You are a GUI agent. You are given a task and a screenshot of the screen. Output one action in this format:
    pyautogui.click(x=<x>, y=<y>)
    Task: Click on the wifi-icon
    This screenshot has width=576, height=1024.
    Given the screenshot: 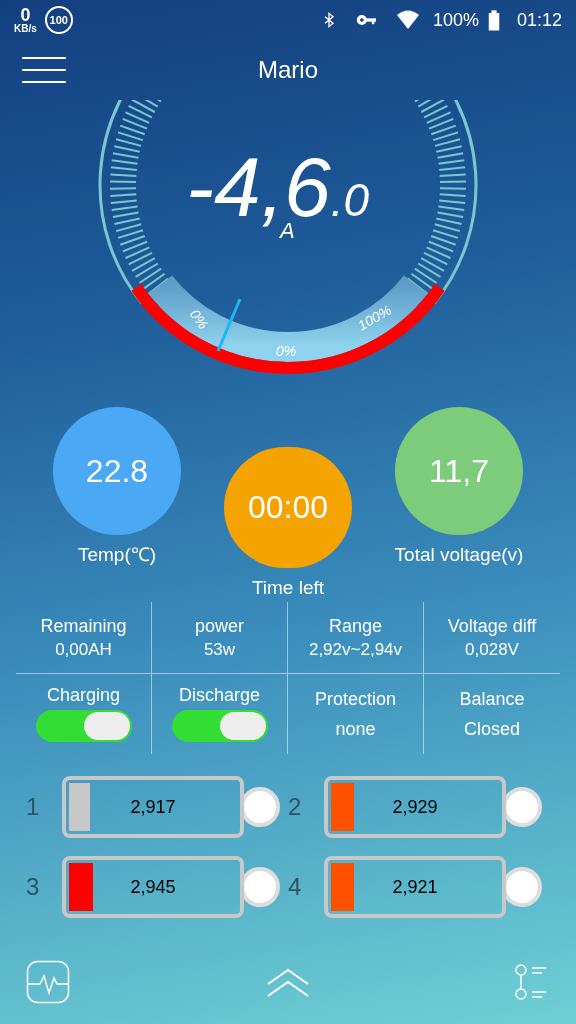 What is the action you would take?
    pyautogui.click(x=407, y=20)
    